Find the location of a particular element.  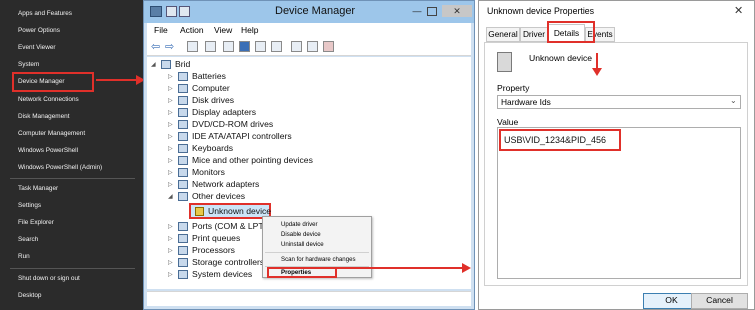

window-title: Device Manager is located at coordinates (315, 11).